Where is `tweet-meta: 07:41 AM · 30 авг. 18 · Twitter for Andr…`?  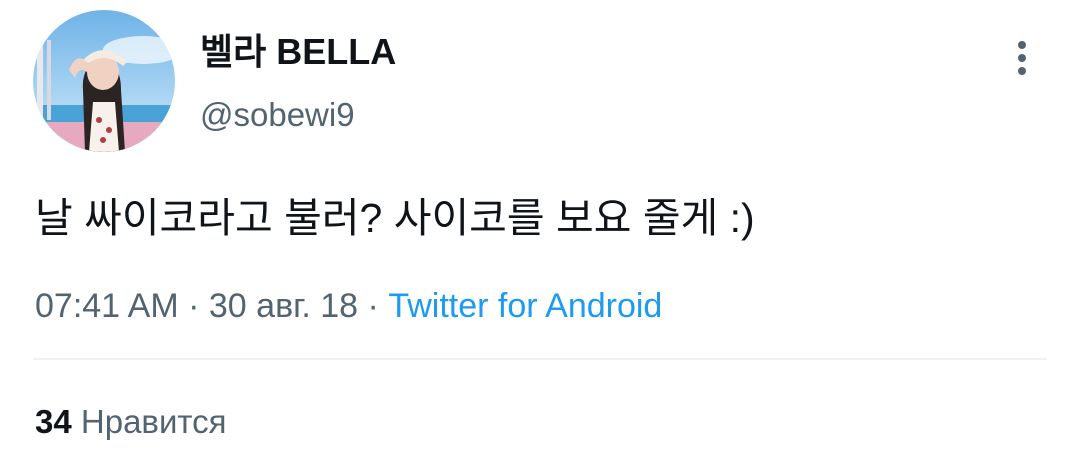
tweet-meta: 07:41 AM · 30 авг. 18 · Twitter for Andr… is located at coordinates (348, 306).